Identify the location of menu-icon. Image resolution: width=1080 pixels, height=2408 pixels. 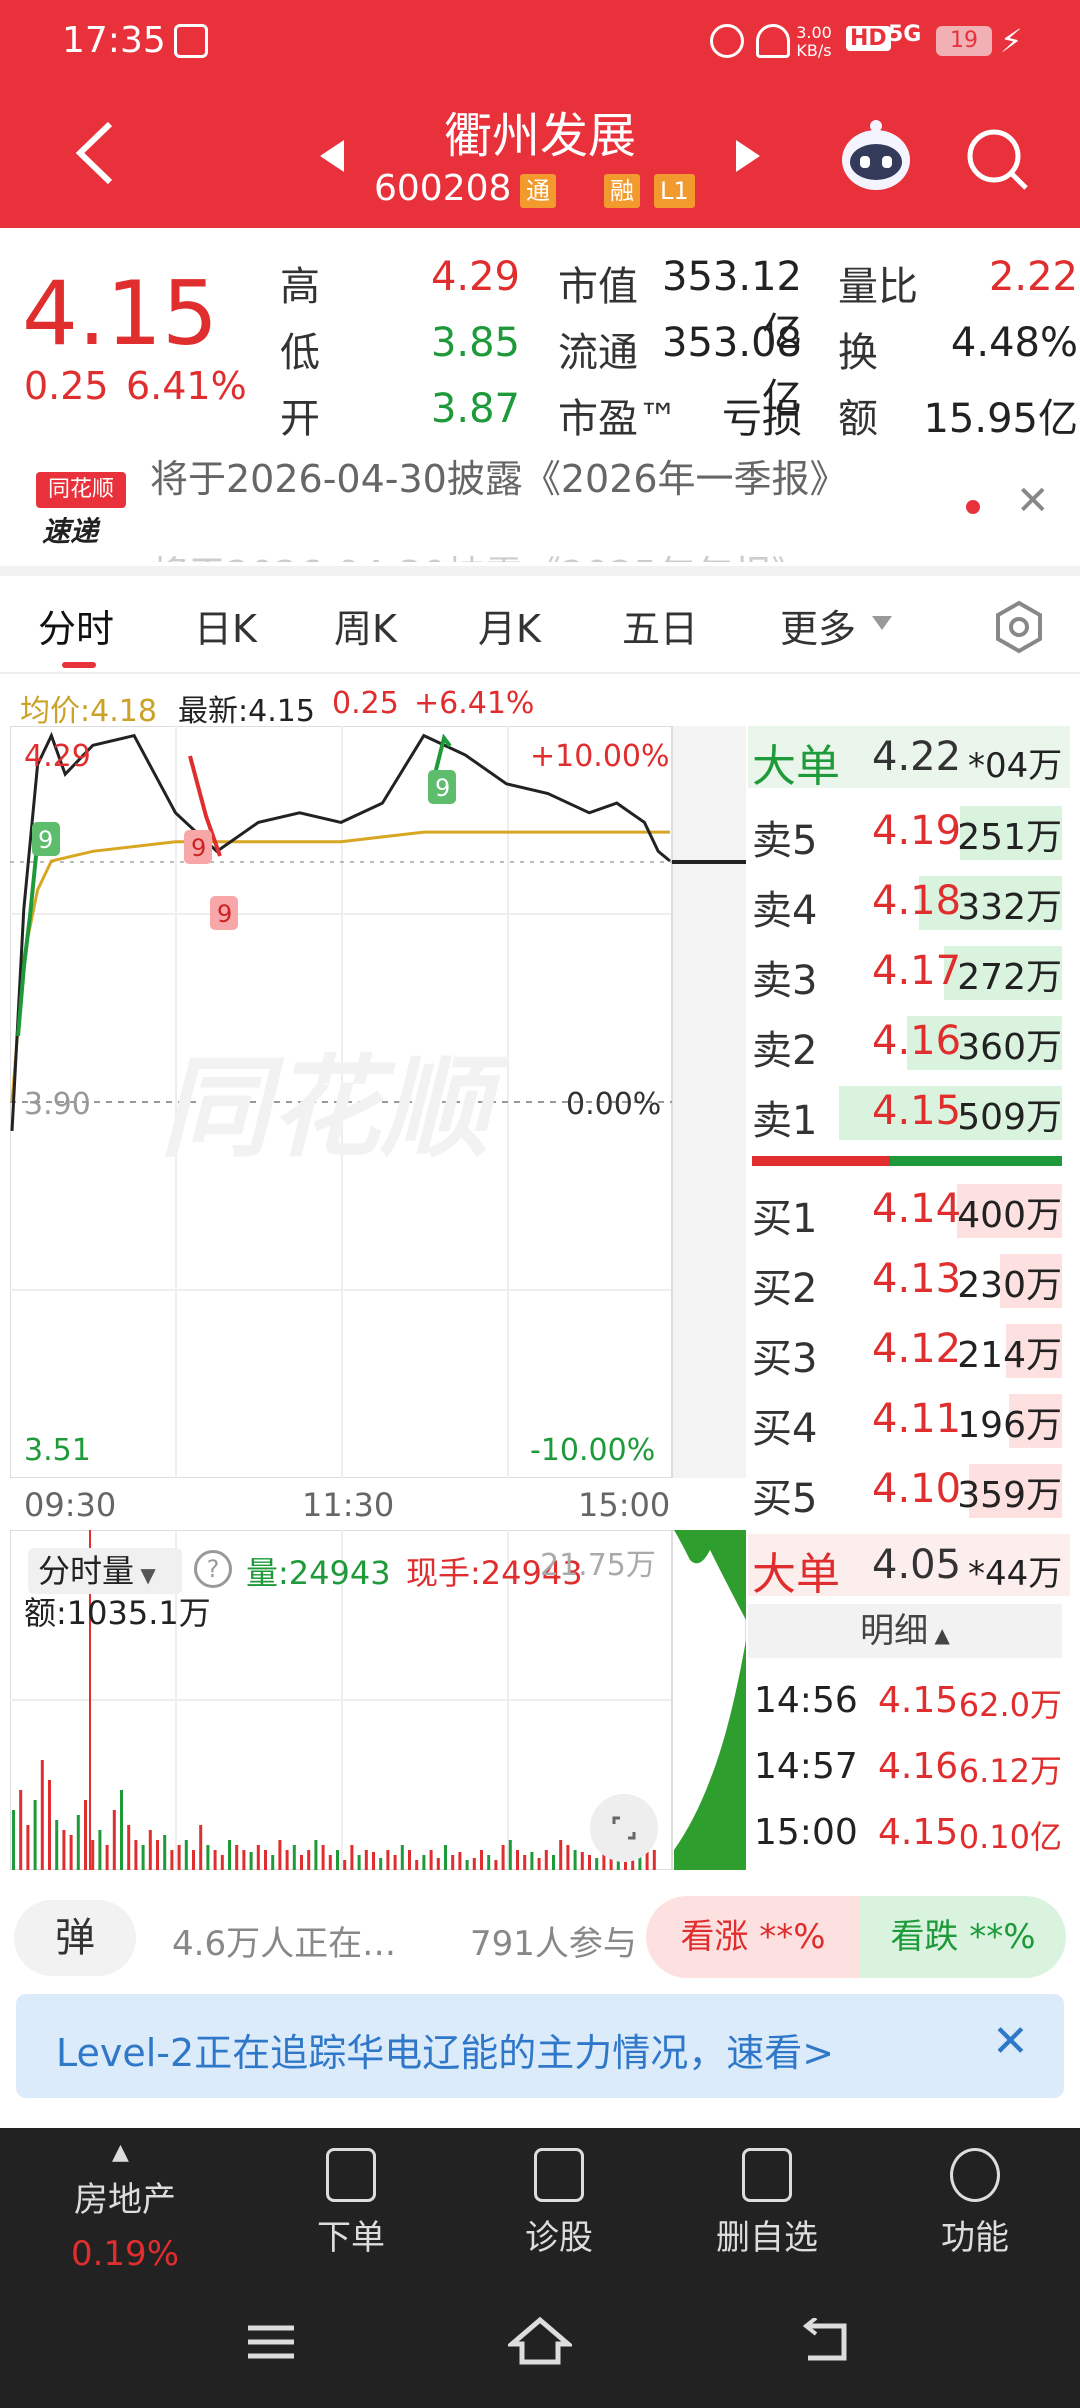
(271, 2342).